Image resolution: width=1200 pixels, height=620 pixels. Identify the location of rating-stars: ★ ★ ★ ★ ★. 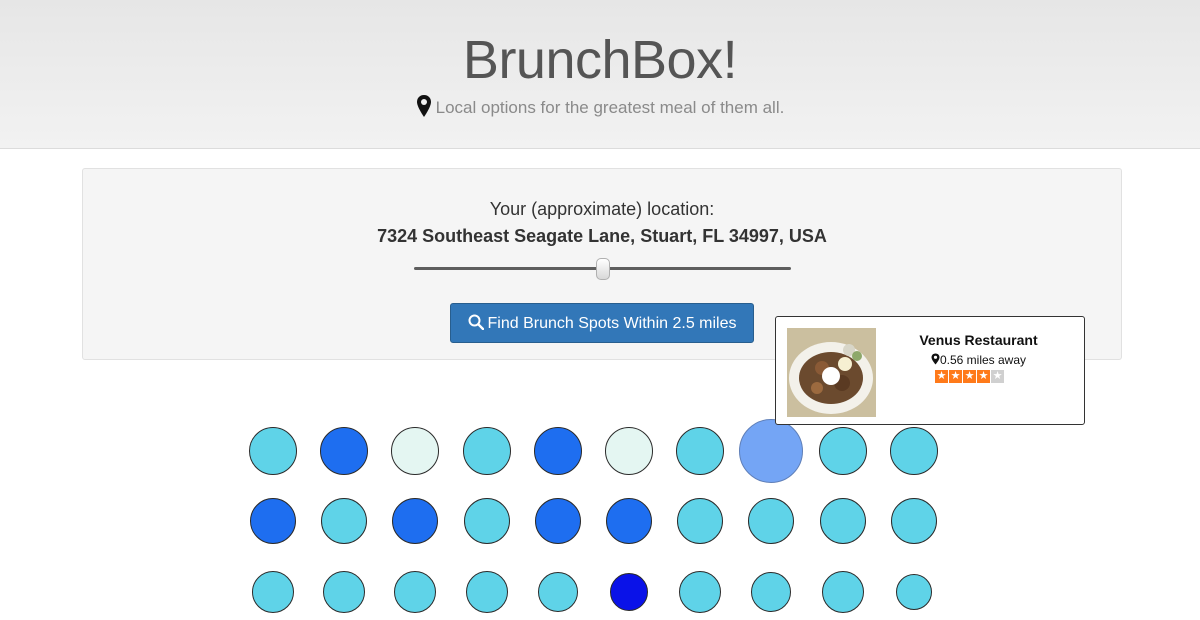
(970, 376).